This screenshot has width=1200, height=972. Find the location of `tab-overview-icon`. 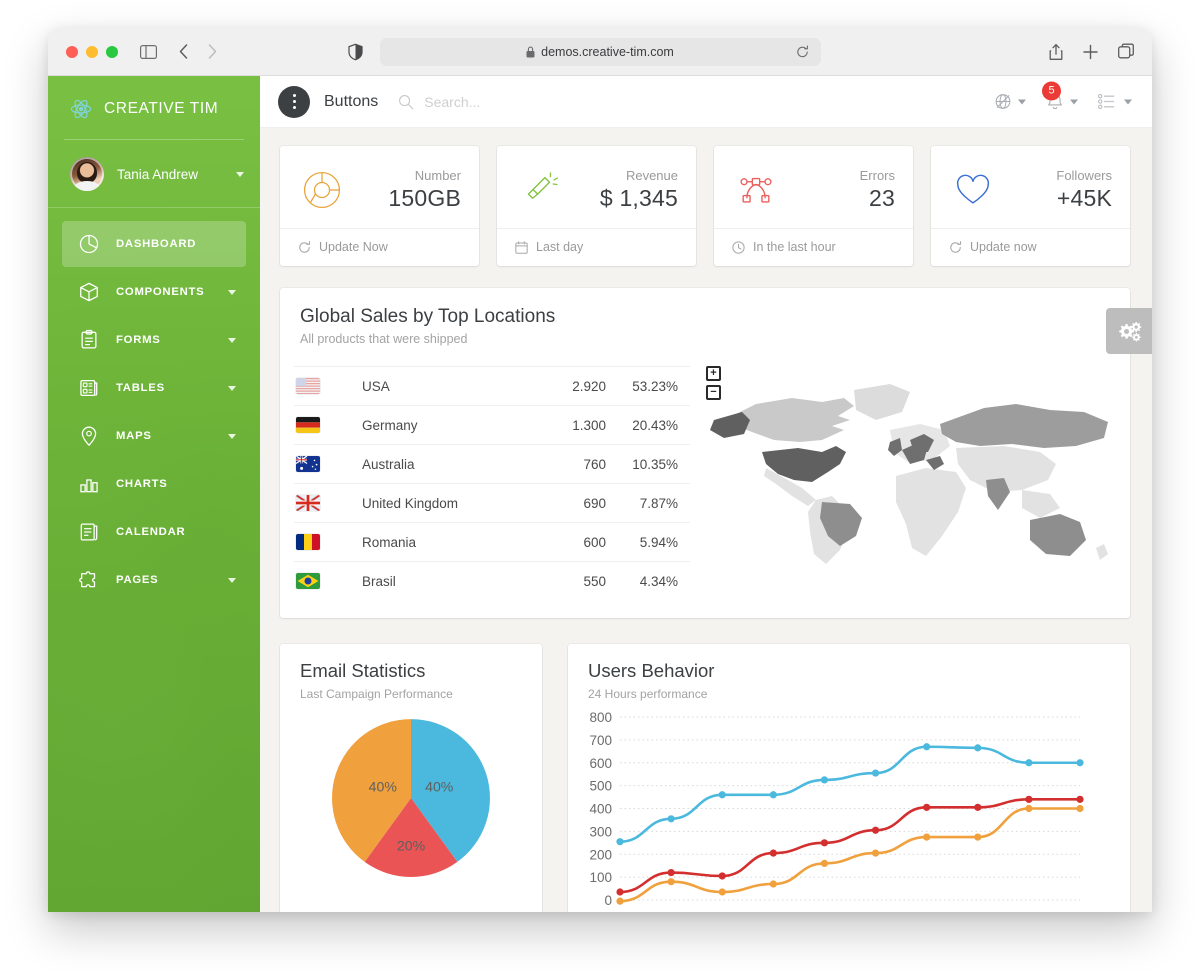

tab-overview-icon is located at coordinates (1126, 51).